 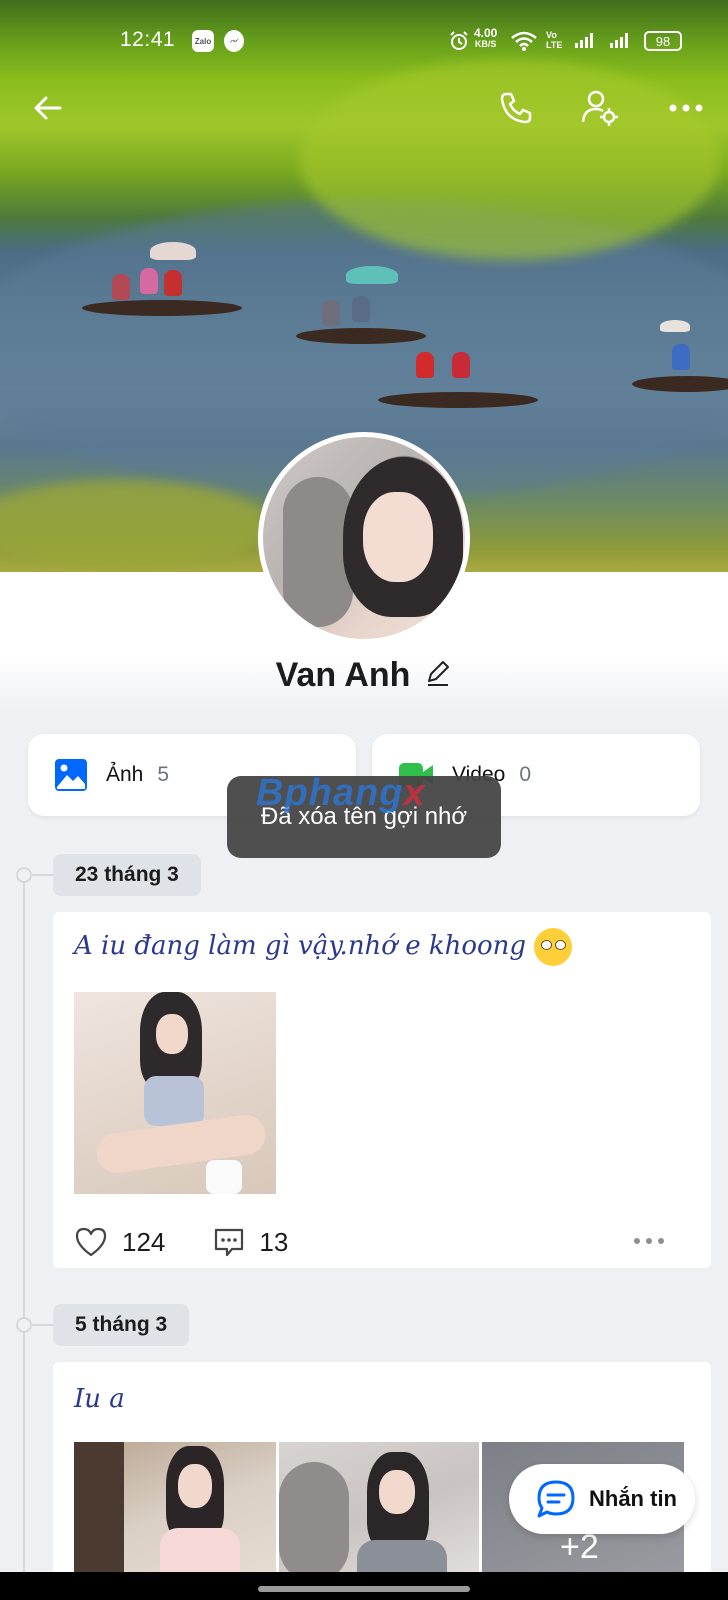 What do you see at coordinates (556, 1499) in the screenshot?
I see `chat-bubble-icon` at bounding box center [556, 1499].